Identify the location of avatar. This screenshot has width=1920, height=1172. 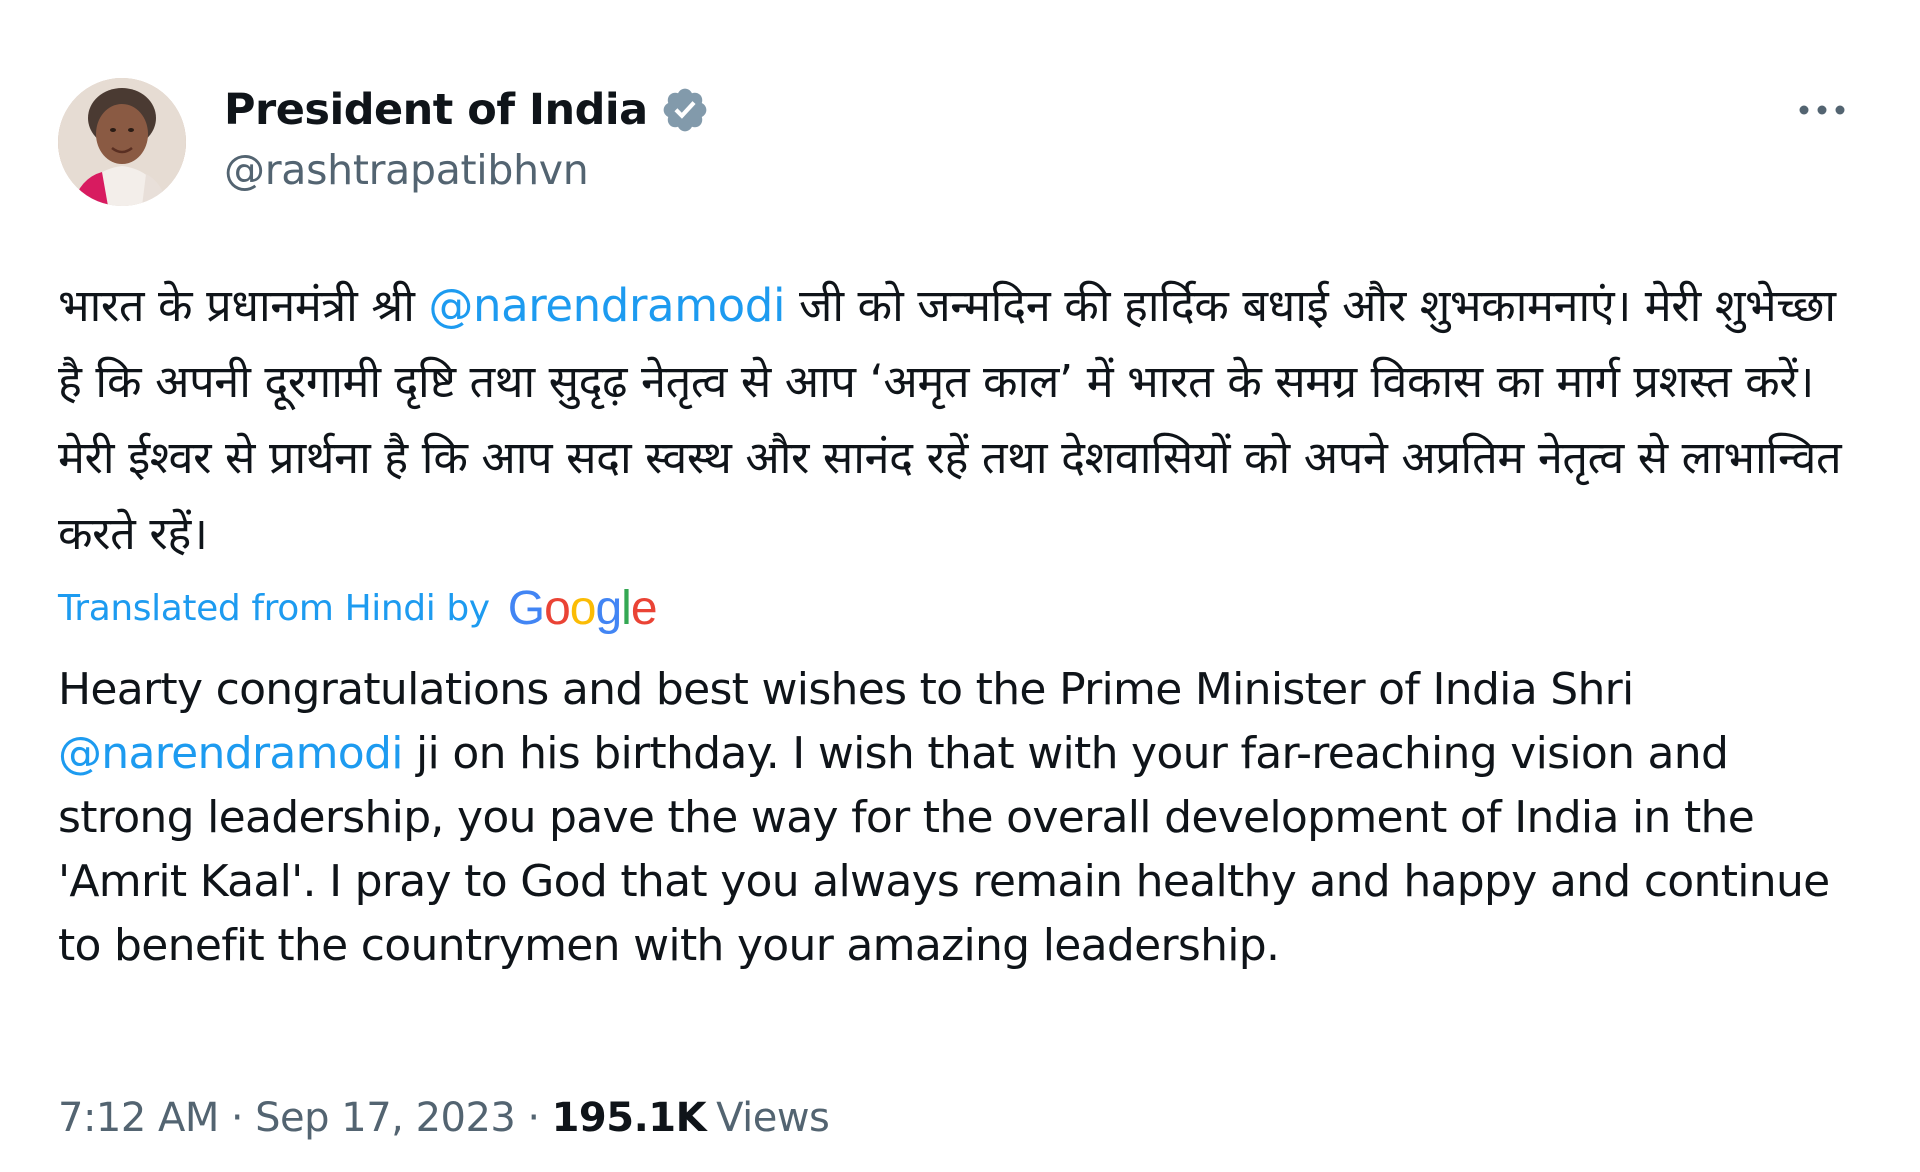
(122, 142).